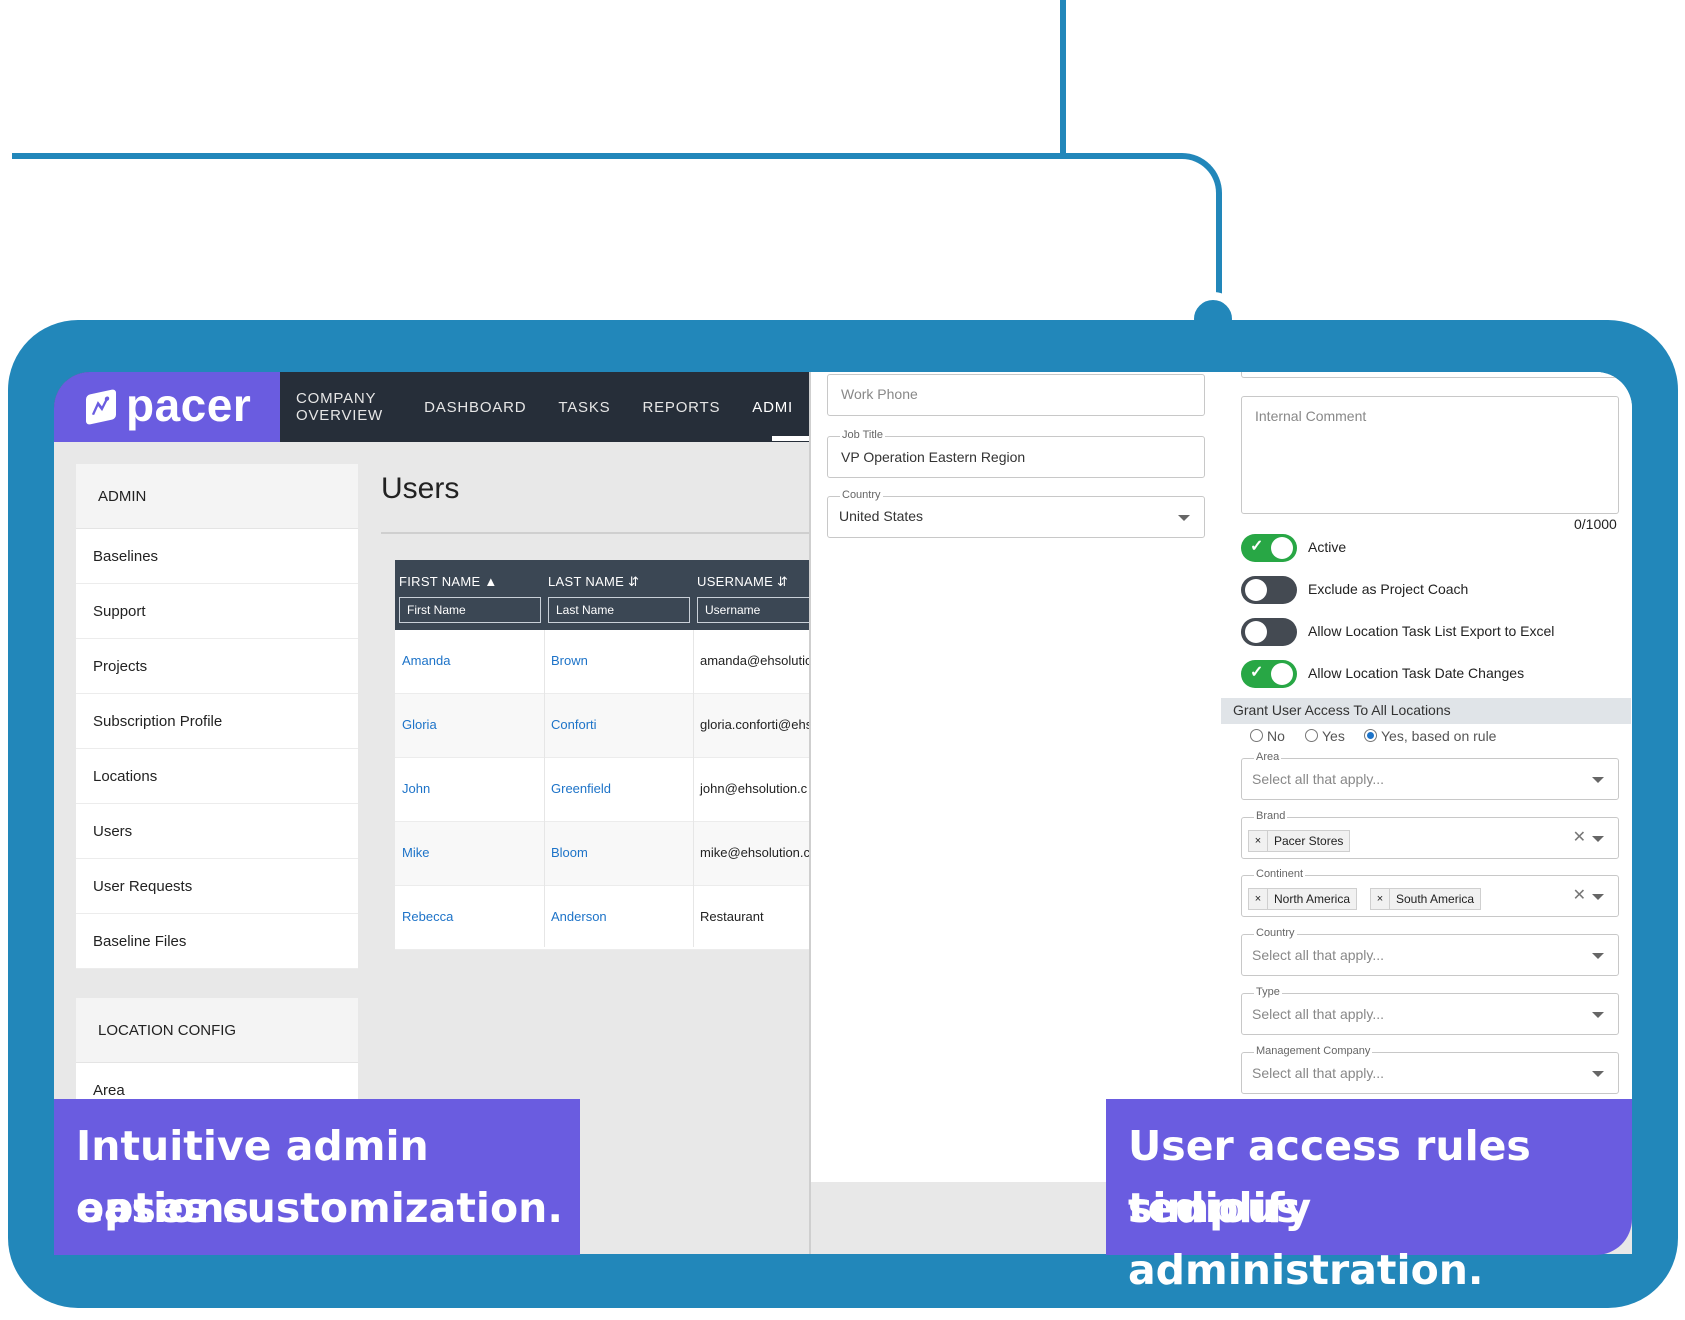  Describe the element at coordinates (217, 941) in the screenshot. I see `sidebar-item-baseline-files: Baseline Files` at that location.